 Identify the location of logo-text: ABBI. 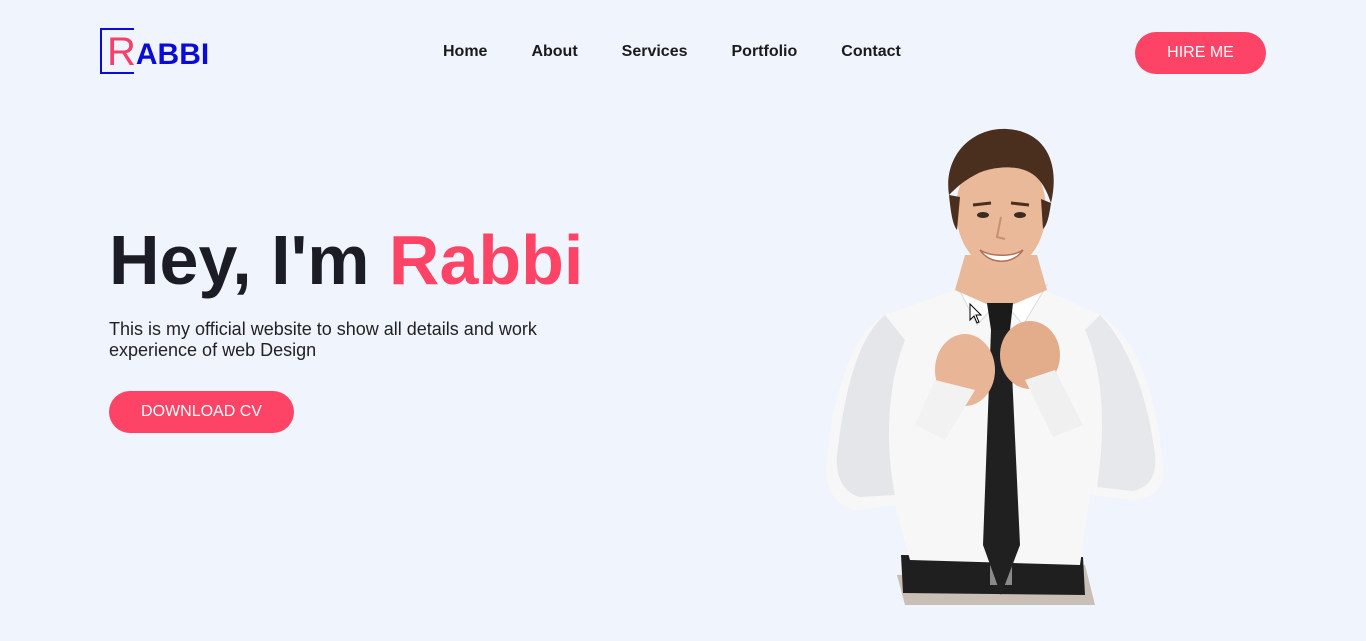
(172, 54).